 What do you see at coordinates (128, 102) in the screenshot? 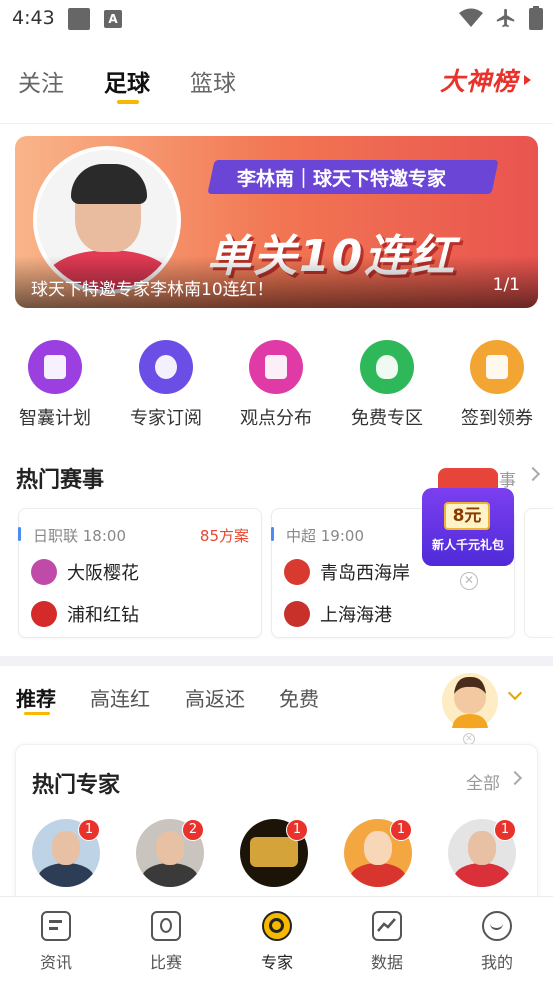
I see `tab-active-indicator` at bounding box center [128, 102].